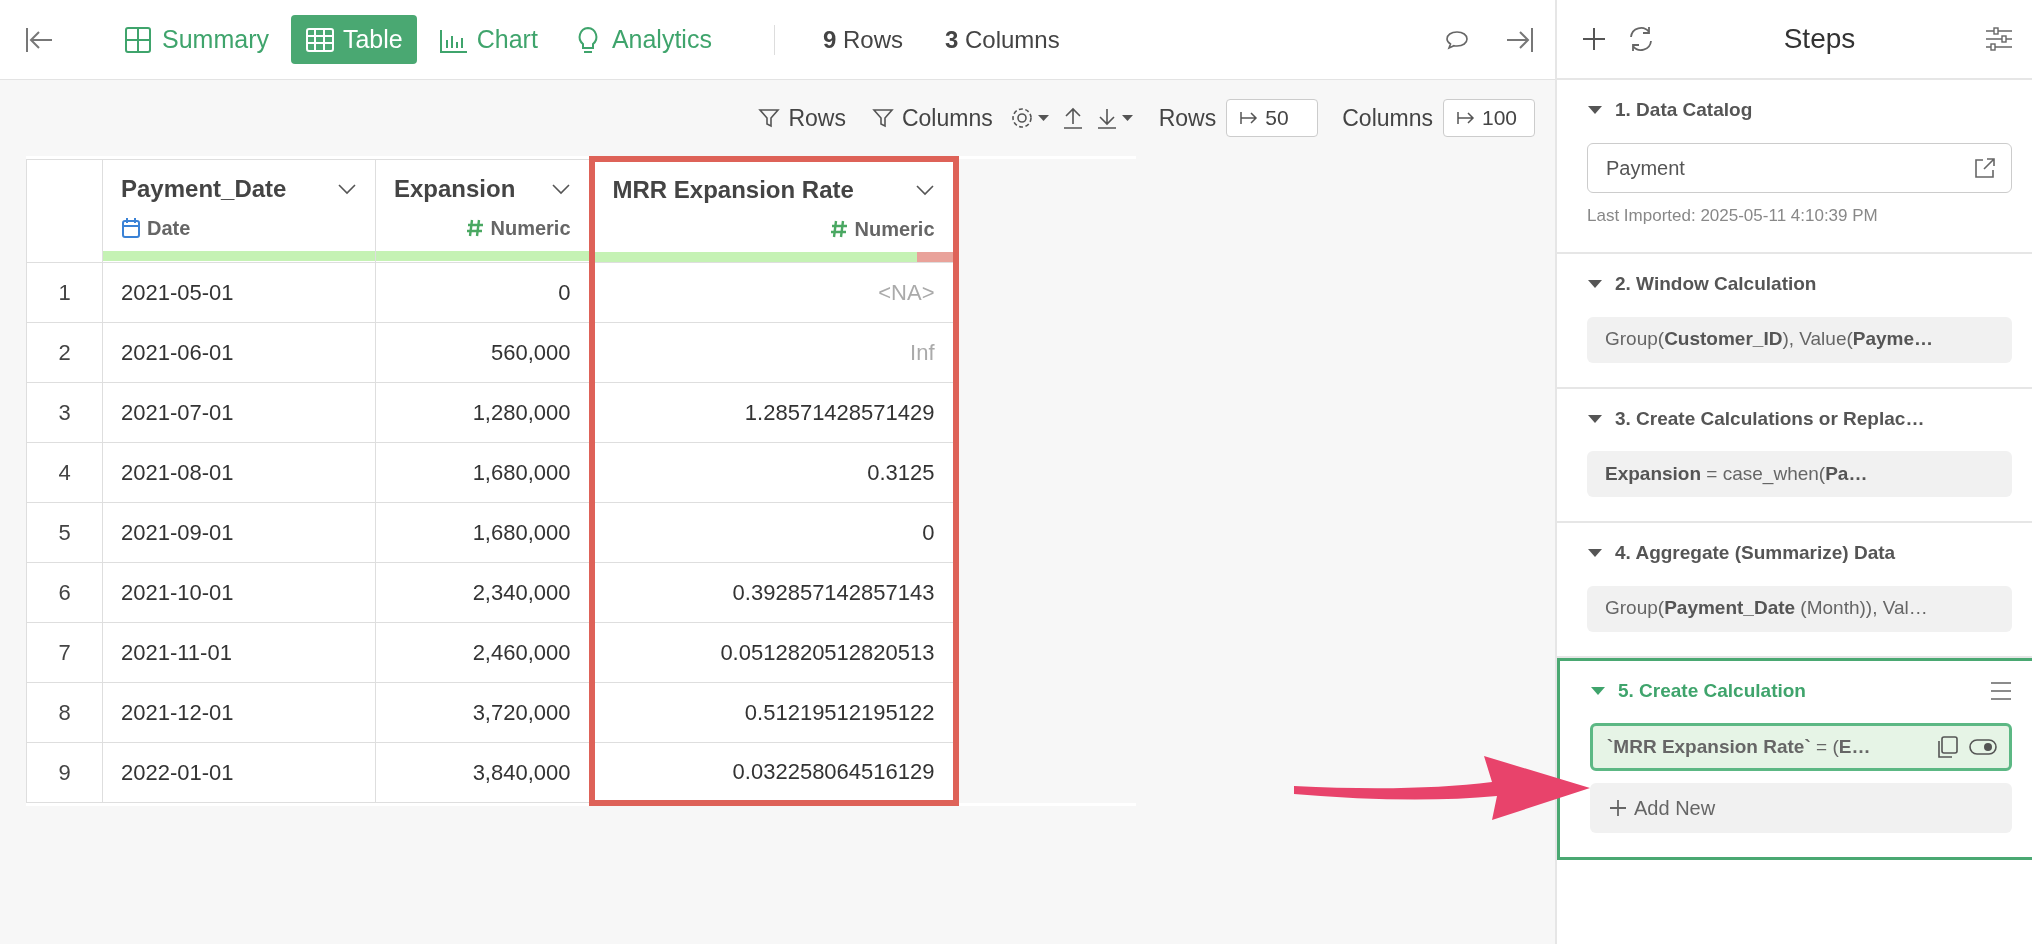  I want to click on toggle-icon, so click(1983, 747).